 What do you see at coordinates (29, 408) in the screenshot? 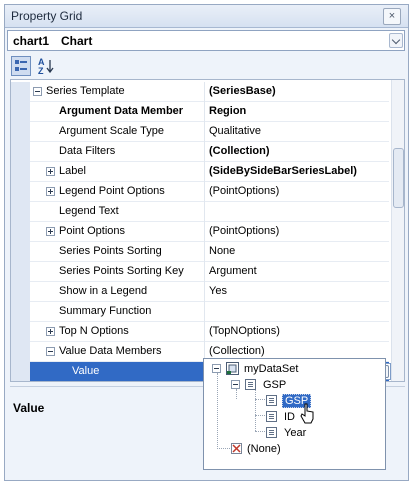
I see `description-title: Value` at bounding box center [29, 408].